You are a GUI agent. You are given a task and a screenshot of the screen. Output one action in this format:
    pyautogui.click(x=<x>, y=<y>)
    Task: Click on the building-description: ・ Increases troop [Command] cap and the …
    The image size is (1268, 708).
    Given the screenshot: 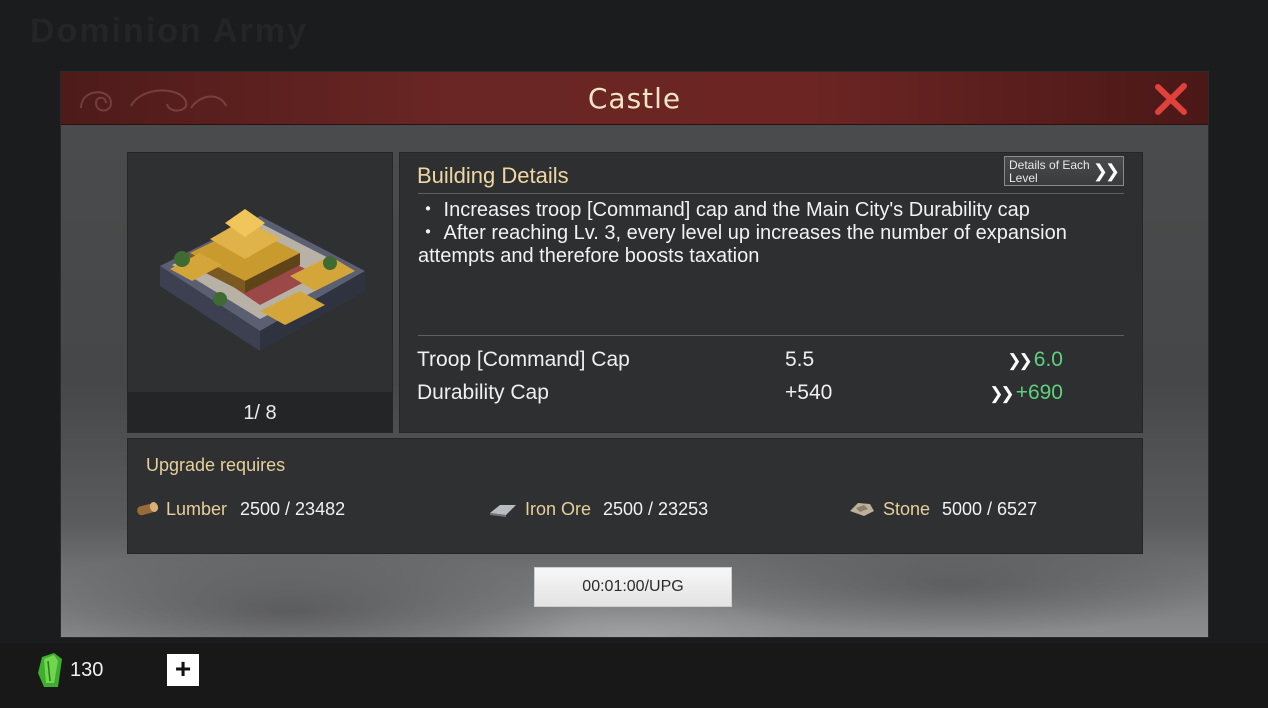 What is the action you would take?
    pyautogui.click(x=768, y=233)
    